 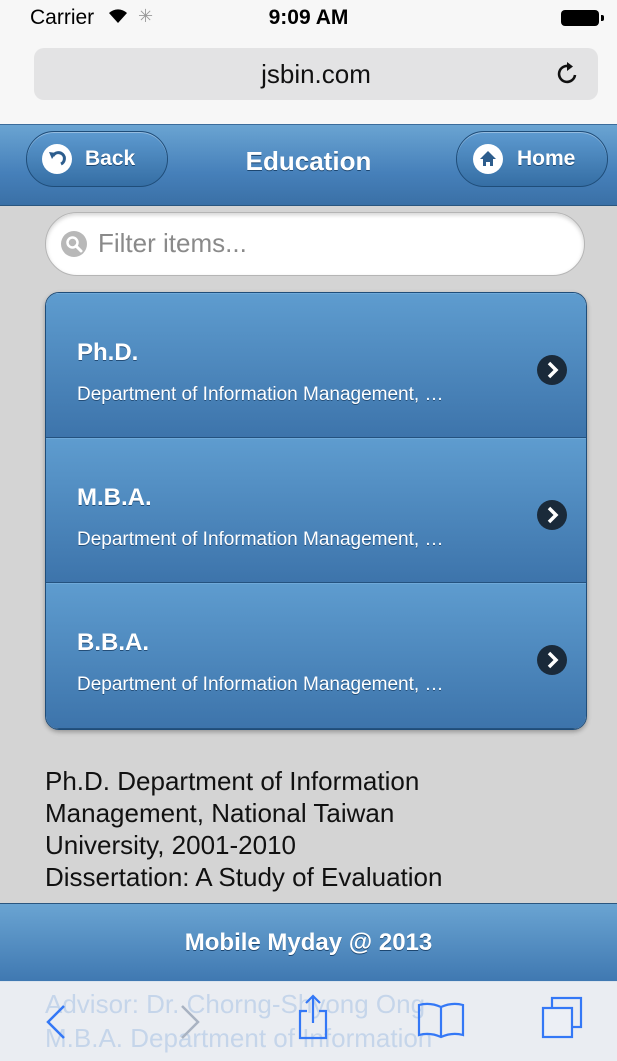 I want to click on status-time: 9:09 AM, so click(x=308, y=17).